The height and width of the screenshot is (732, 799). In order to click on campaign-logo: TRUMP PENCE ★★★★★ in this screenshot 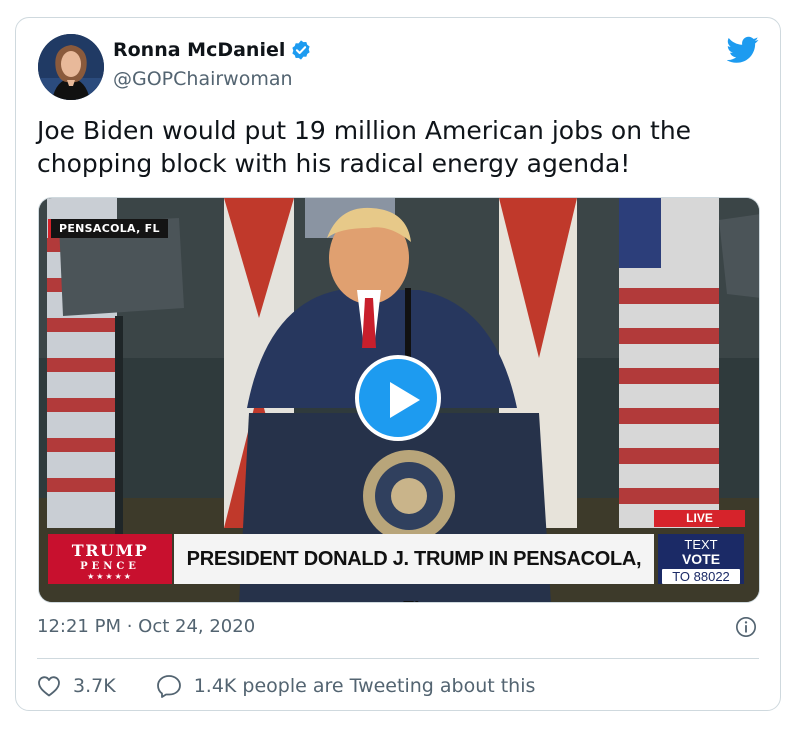, I will do `click(110, 559)`.